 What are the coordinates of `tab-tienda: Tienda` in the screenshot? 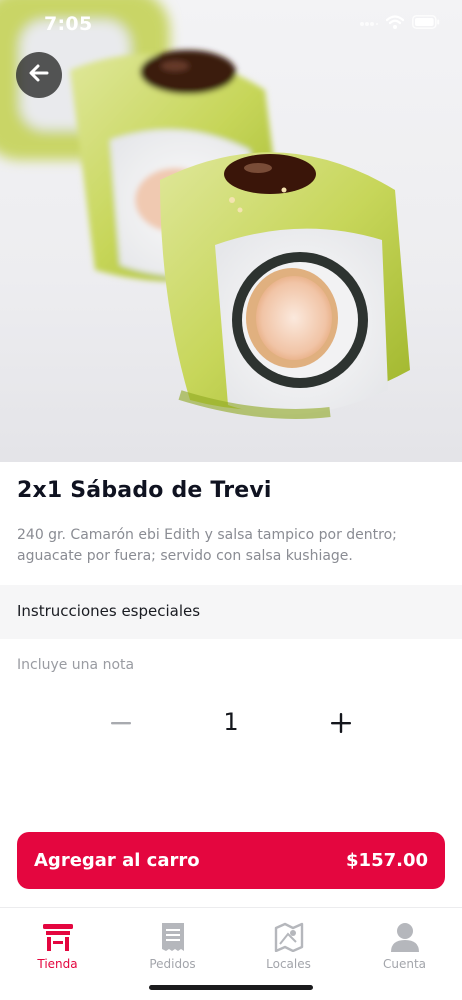 It's located at (57, 948).